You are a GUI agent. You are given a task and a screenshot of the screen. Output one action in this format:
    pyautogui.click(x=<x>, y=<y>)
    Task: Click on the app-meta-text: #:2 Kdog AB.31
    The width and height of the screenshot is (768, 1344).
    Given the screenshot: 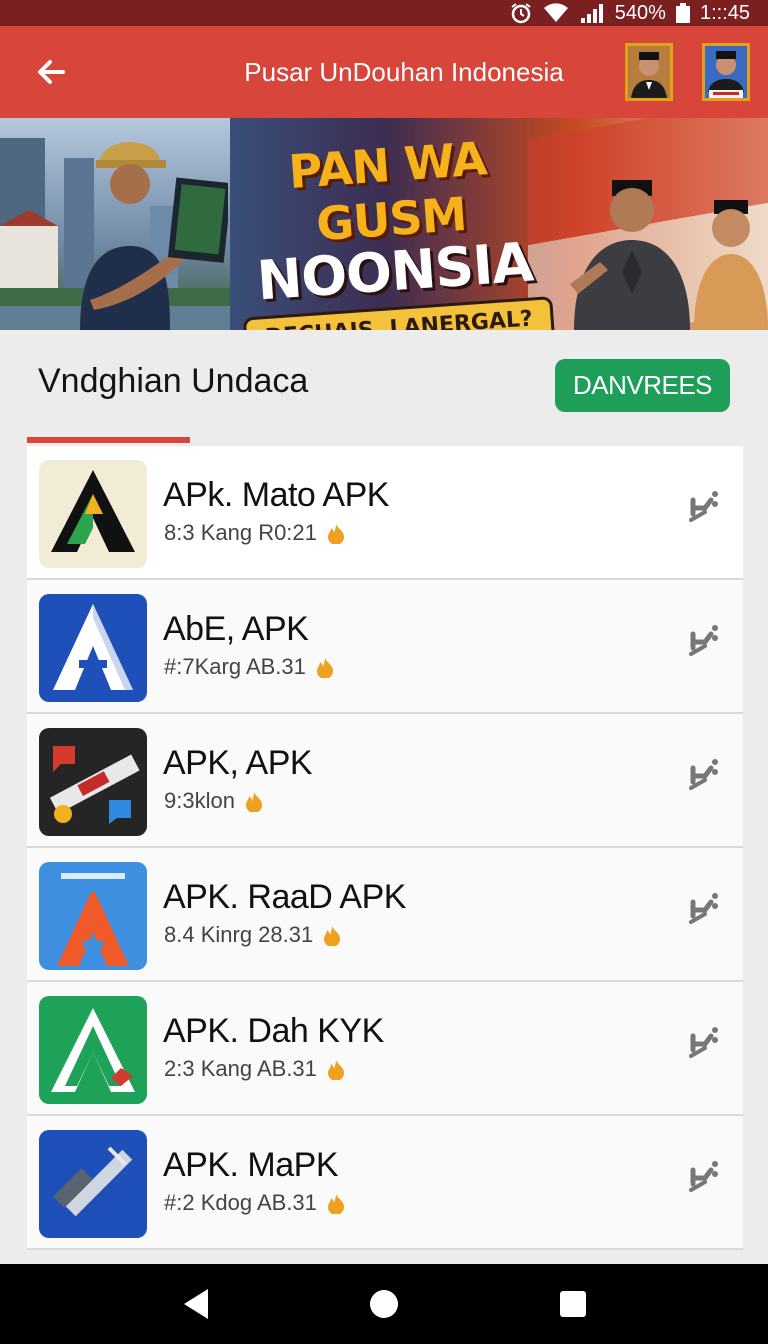 What is the action you would take?
    pyautogui.click(x=240, y=1202)
    